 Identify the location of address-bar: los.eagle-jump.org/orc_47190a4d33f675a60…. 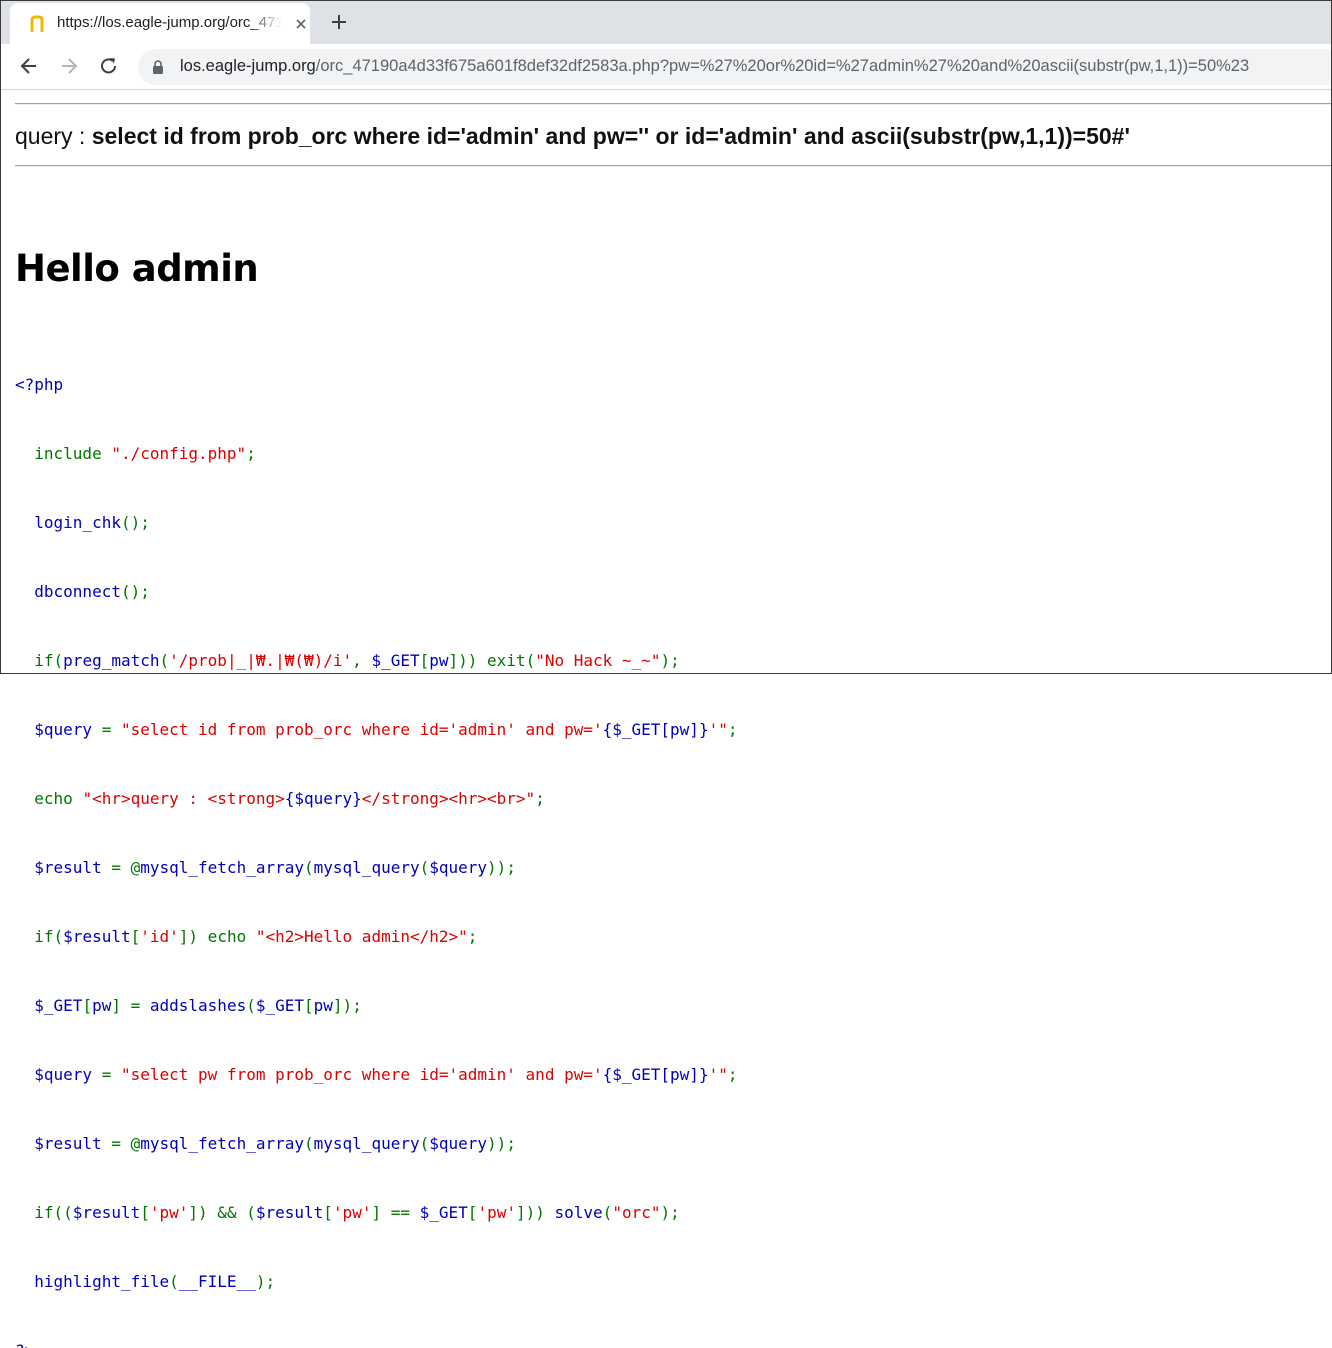
(735, 67).